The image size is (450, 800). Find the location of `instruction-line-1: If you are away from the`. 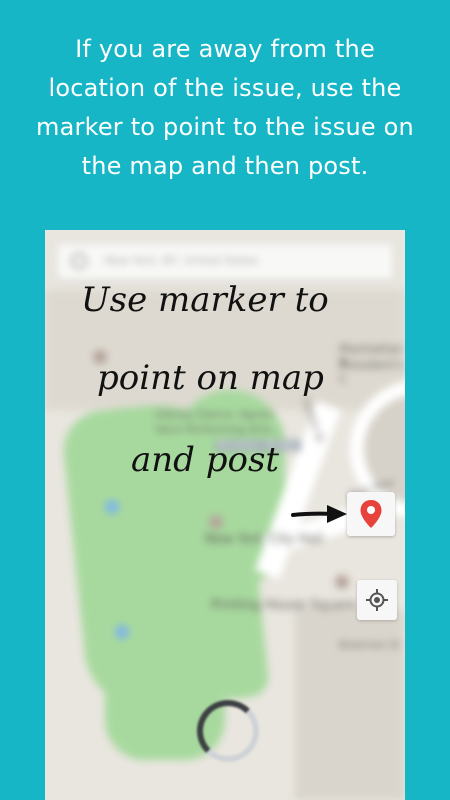

instruction-line-1: If you are away from the is located at coordinates (225, 49).